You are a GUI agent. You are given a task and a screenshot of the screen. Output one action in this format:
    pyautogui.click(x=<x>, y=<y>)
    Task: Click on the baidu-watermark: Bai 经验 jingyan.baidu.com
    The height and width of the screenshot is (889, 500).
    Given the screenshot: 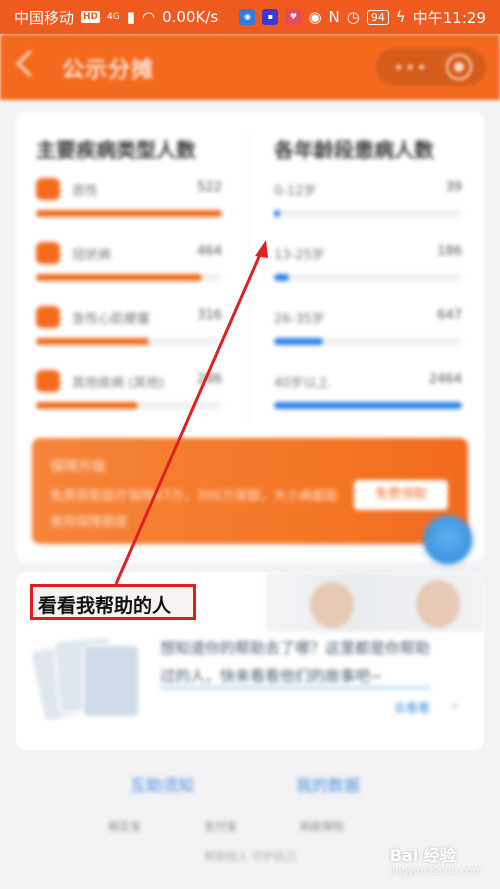 What is the action you would take?
    pyautogui.click(x=436, y=859)
    